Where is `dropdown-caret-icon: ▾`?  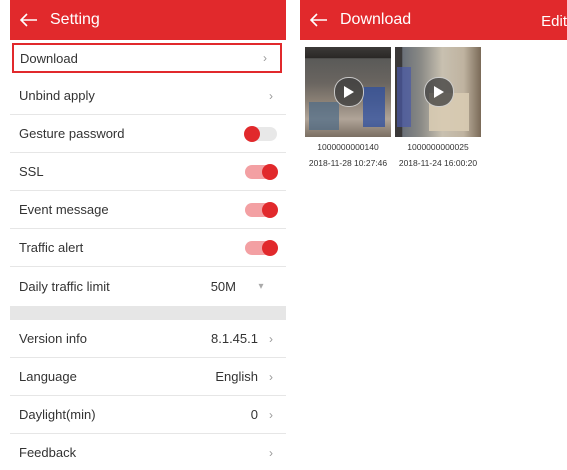 dropdown-caret-icon: ▾ is located at coordinates (261, 286).